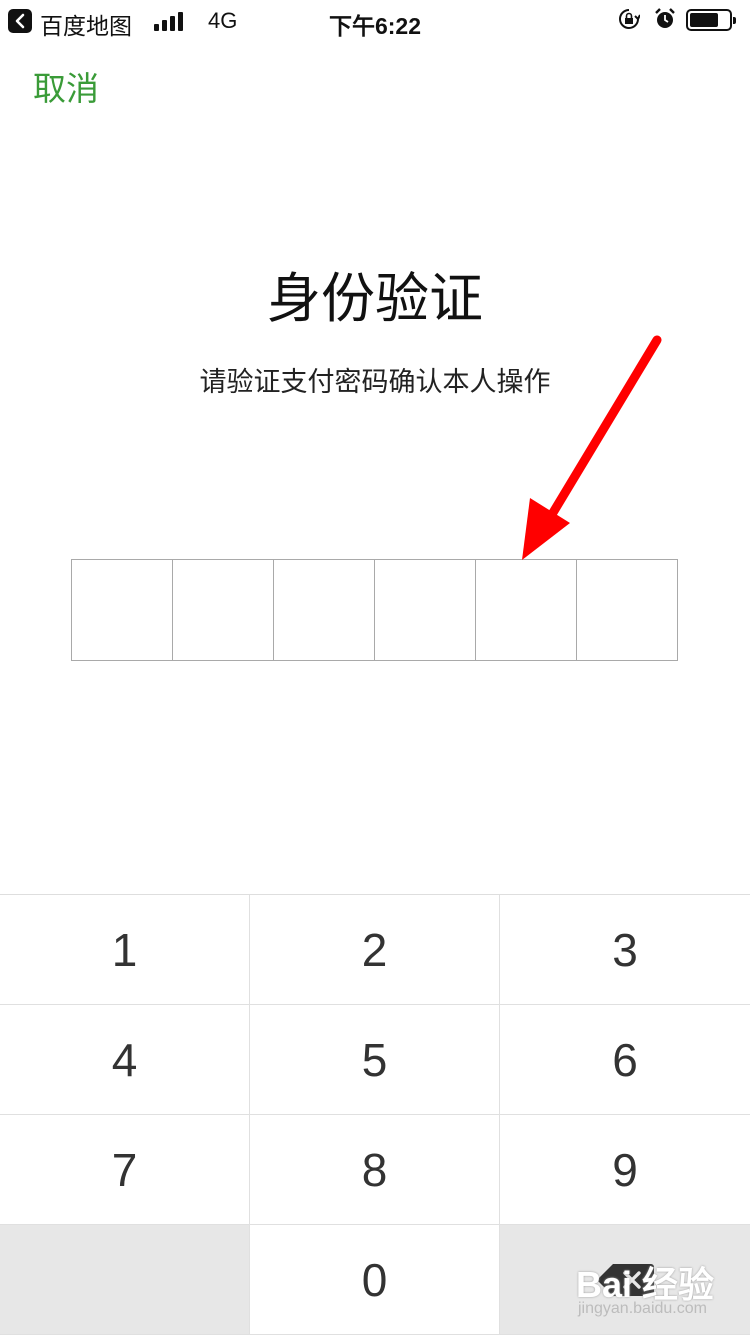 The width and height of the screenshot is (750, 1335). I want to click on status-bar: 百度地图 4G 下午6:22, so click(375, 20).